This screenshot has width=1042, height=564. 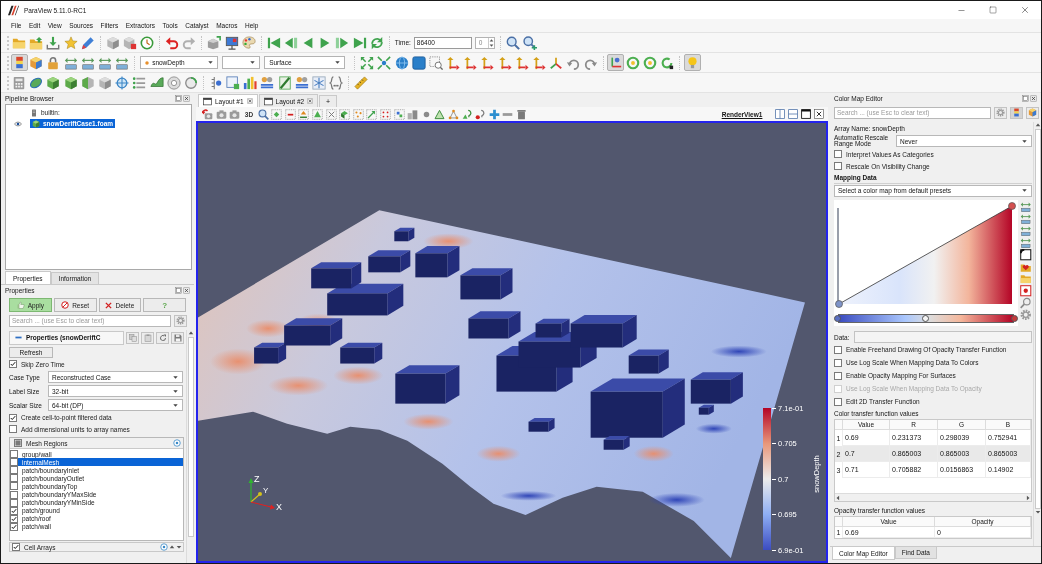 I want to click on step-forward-icon, so click(x=342, y=42).